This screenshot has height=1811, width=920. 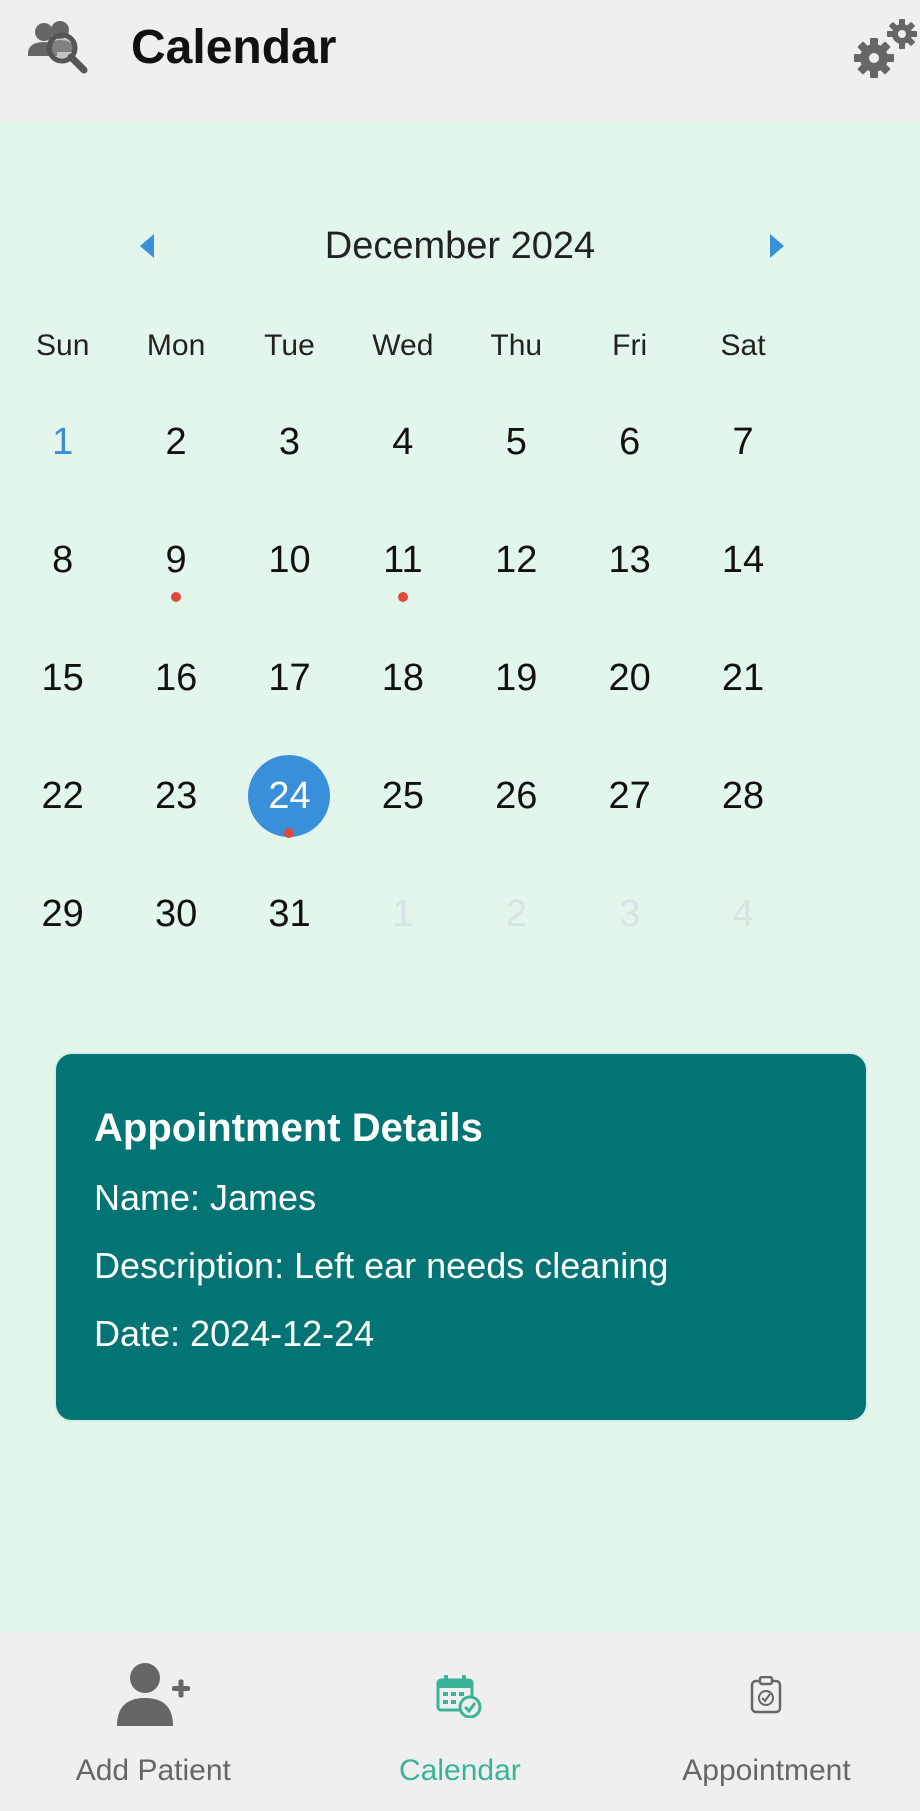 I want to click on bottom-navigation-bar: Add Patient Calendar Appointment, so click(x=460, y=1721).